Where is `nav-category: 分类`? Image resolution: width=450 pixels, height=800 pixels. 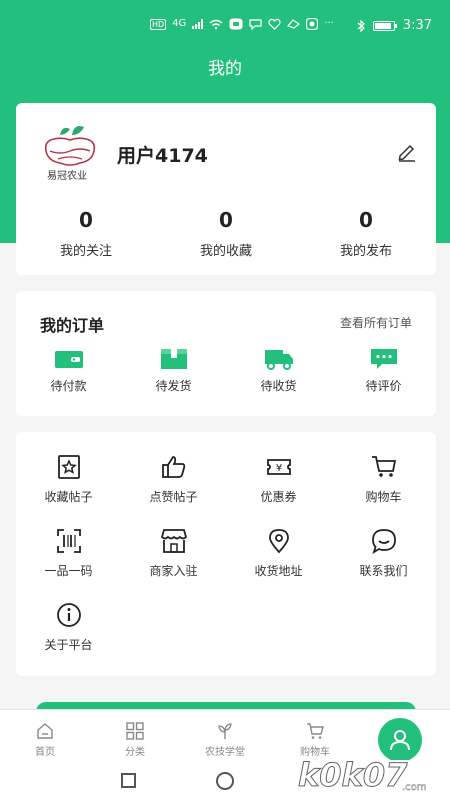 nav-category: 分类 is located at coordinates (135, 735).